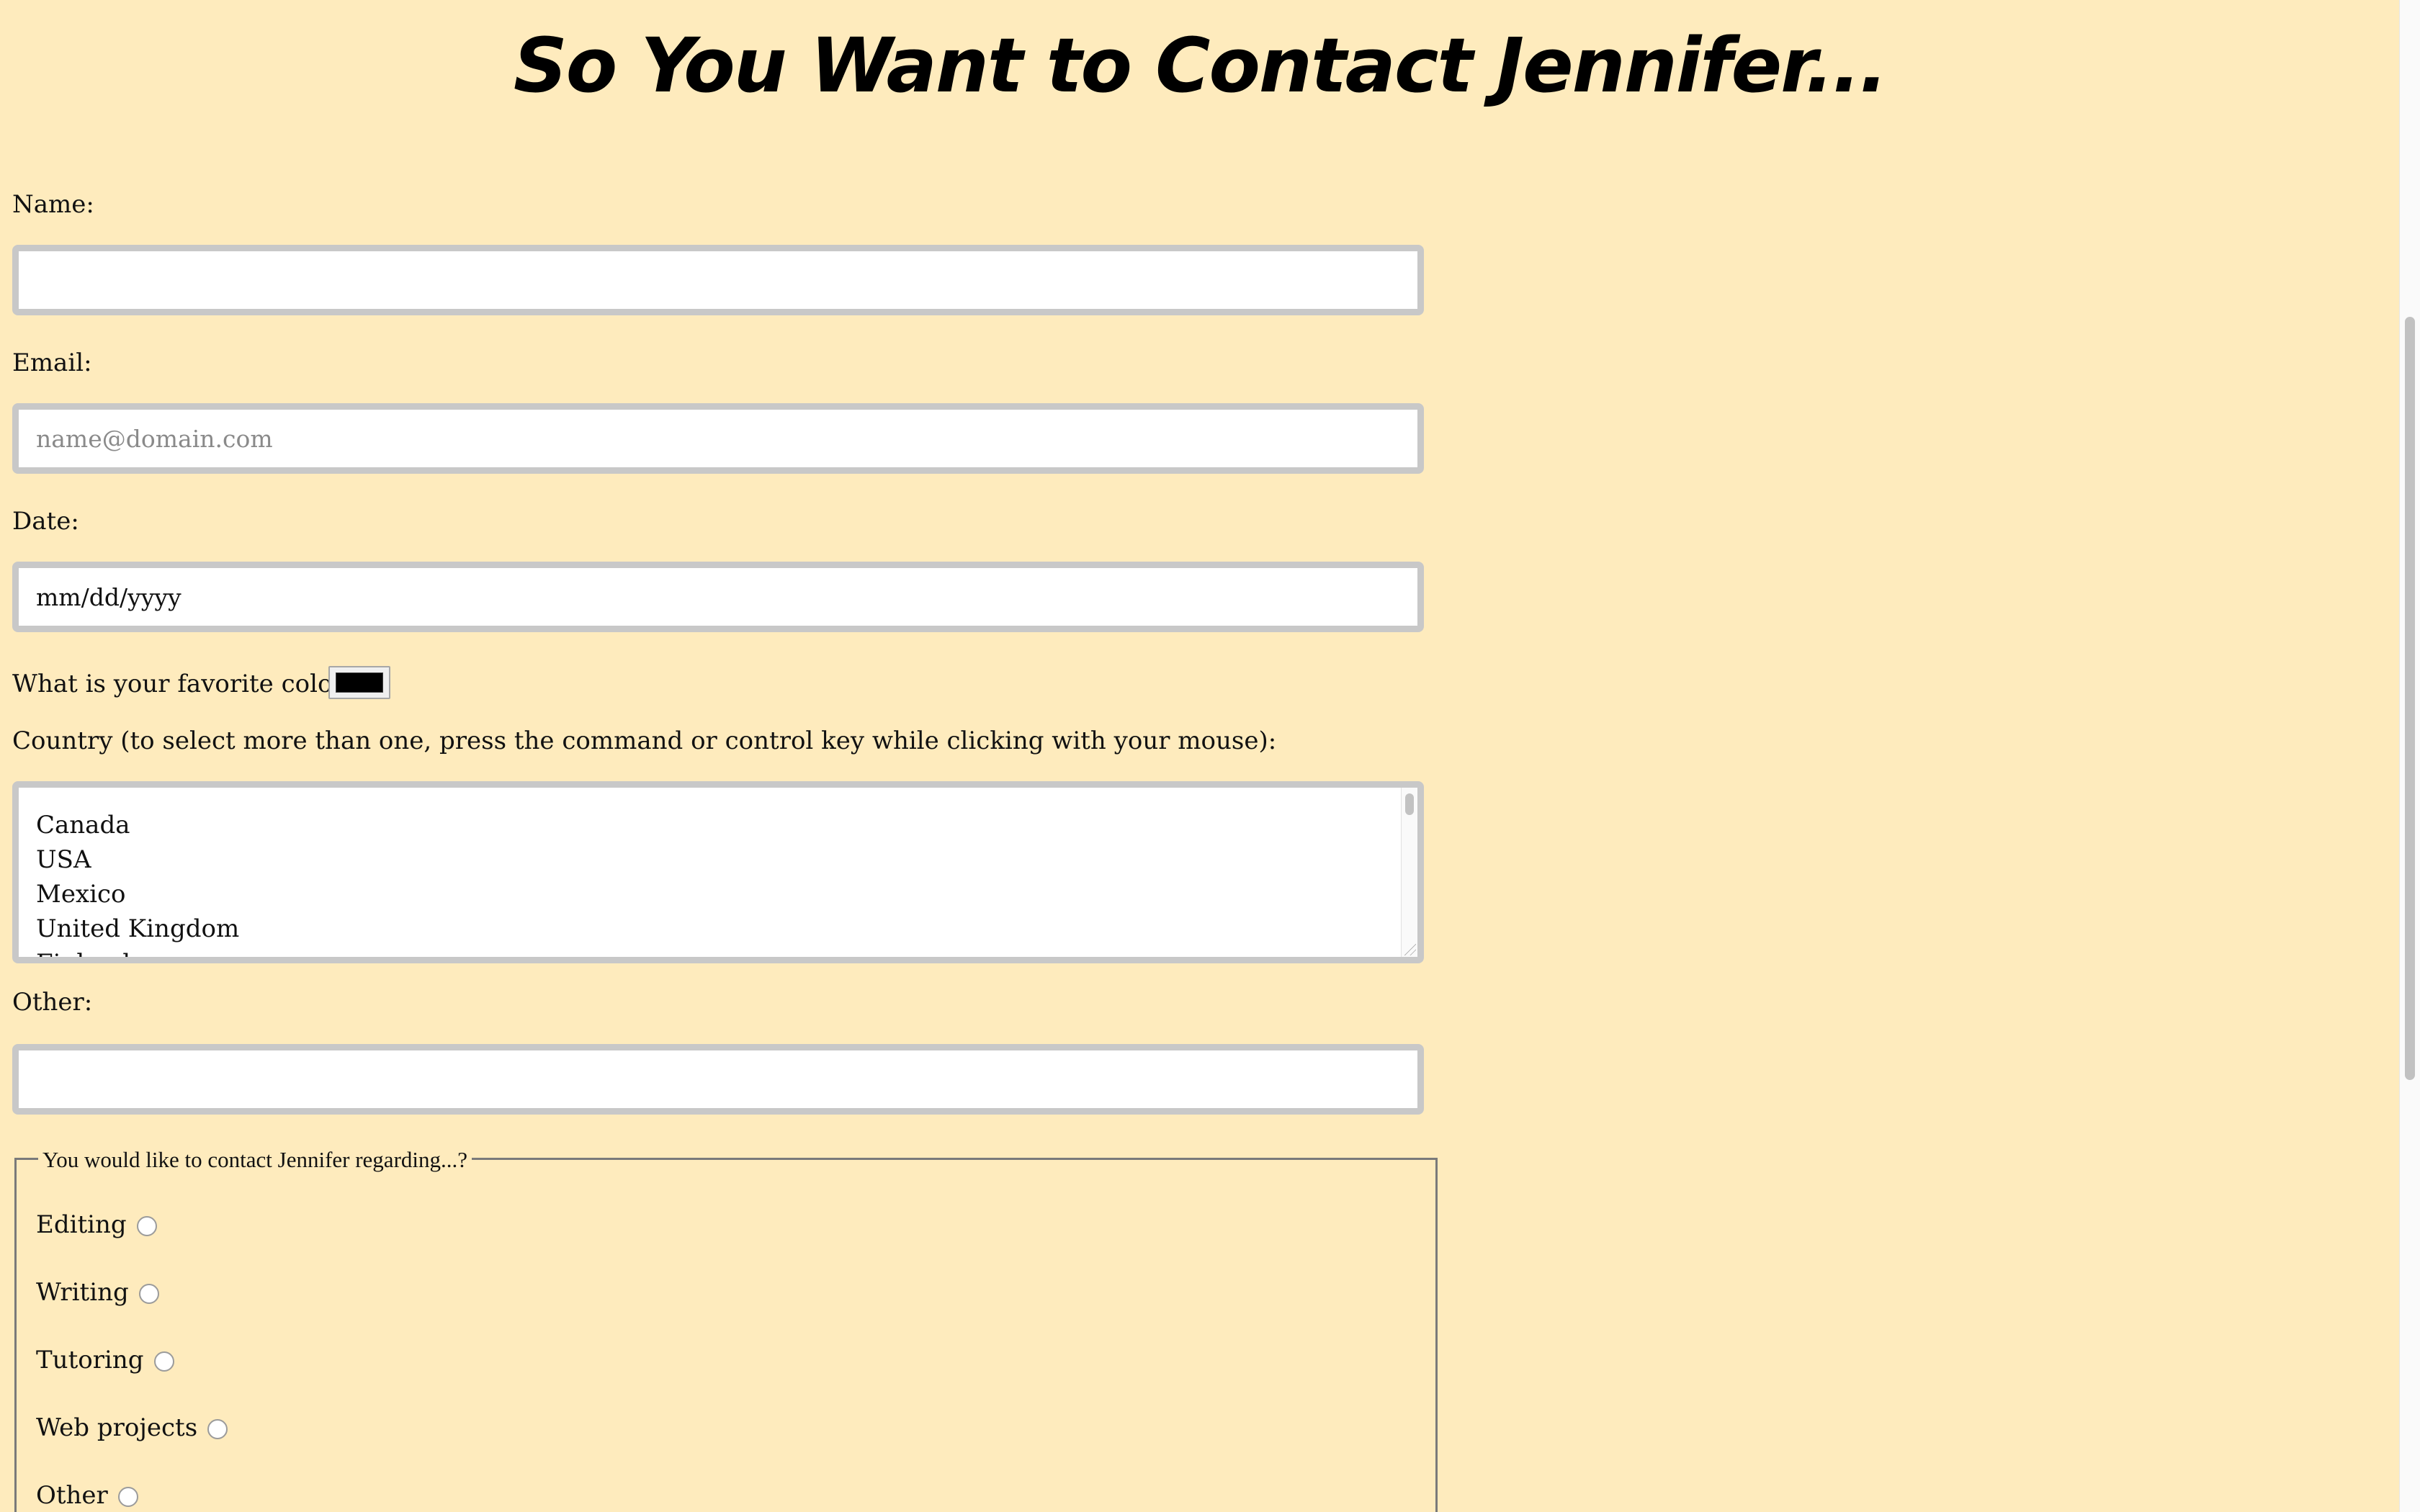 The image size is (2420, 1512). I want to click on country-options: Canada USA Mexico United Kingdom Finland, so click(137, 882).